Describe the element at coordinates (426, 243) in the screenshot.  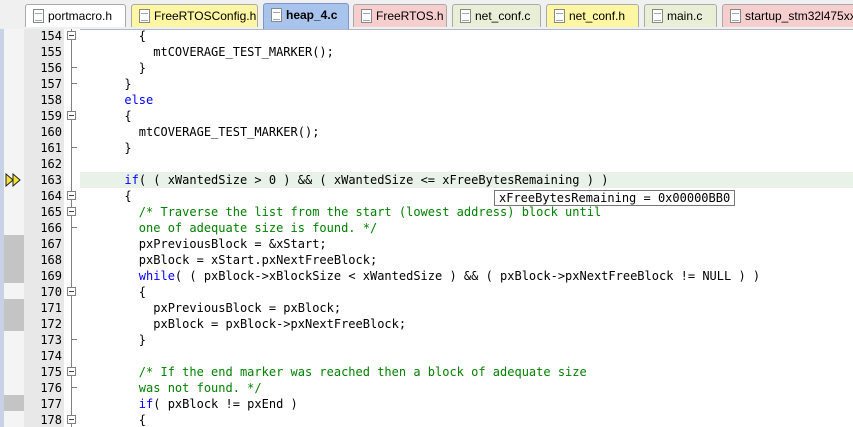
I see `code-line: 167 pxPreviousBlock = &xStart;` at that location.